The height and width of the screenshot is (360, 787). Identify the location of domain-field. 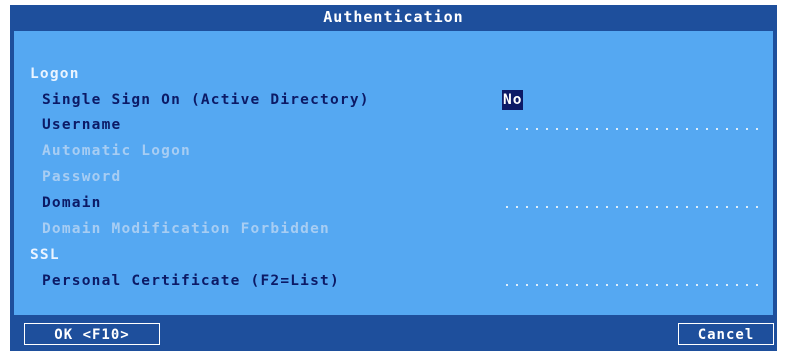
(631, 207).